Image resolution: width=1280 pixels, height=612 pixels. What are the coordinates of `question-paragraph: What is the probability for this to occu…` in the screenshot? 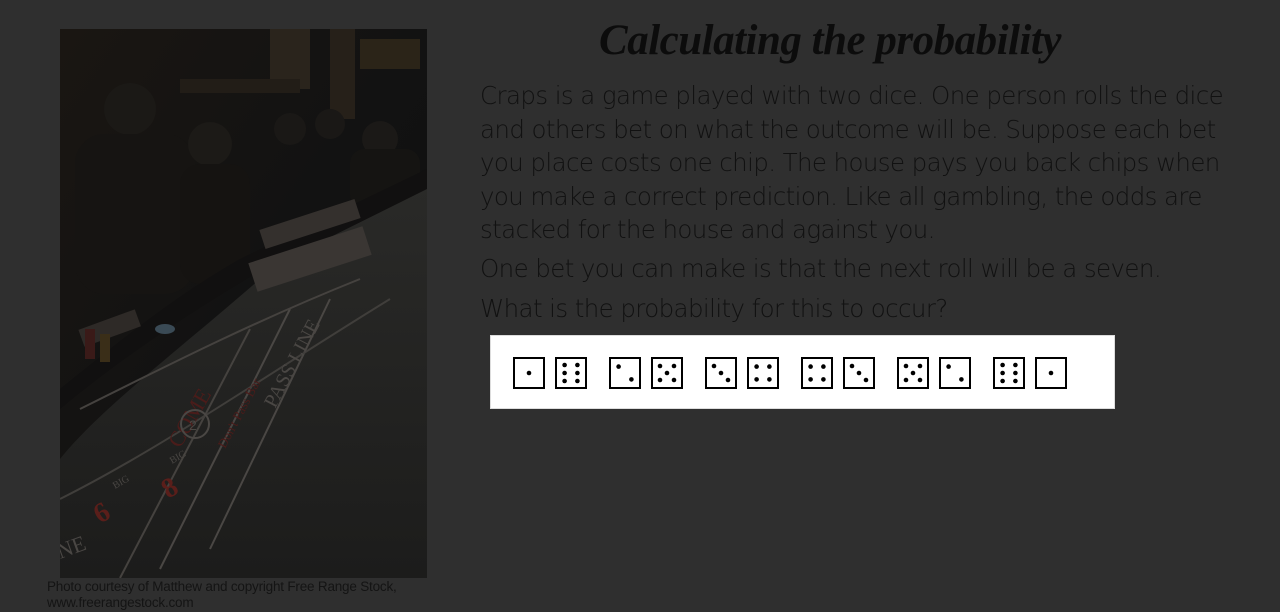 It's located at (714, 308).